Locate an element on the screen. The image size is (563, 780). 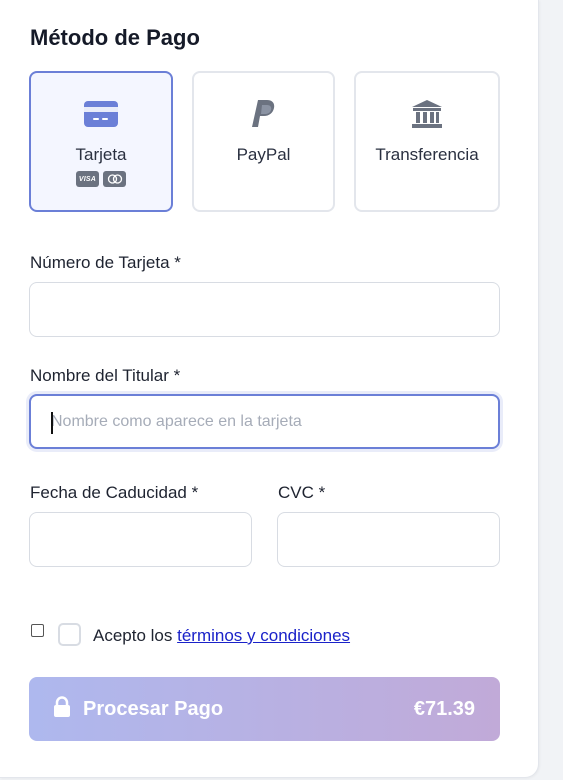
visa-icon: VISA is located at coordinates (87, 179).